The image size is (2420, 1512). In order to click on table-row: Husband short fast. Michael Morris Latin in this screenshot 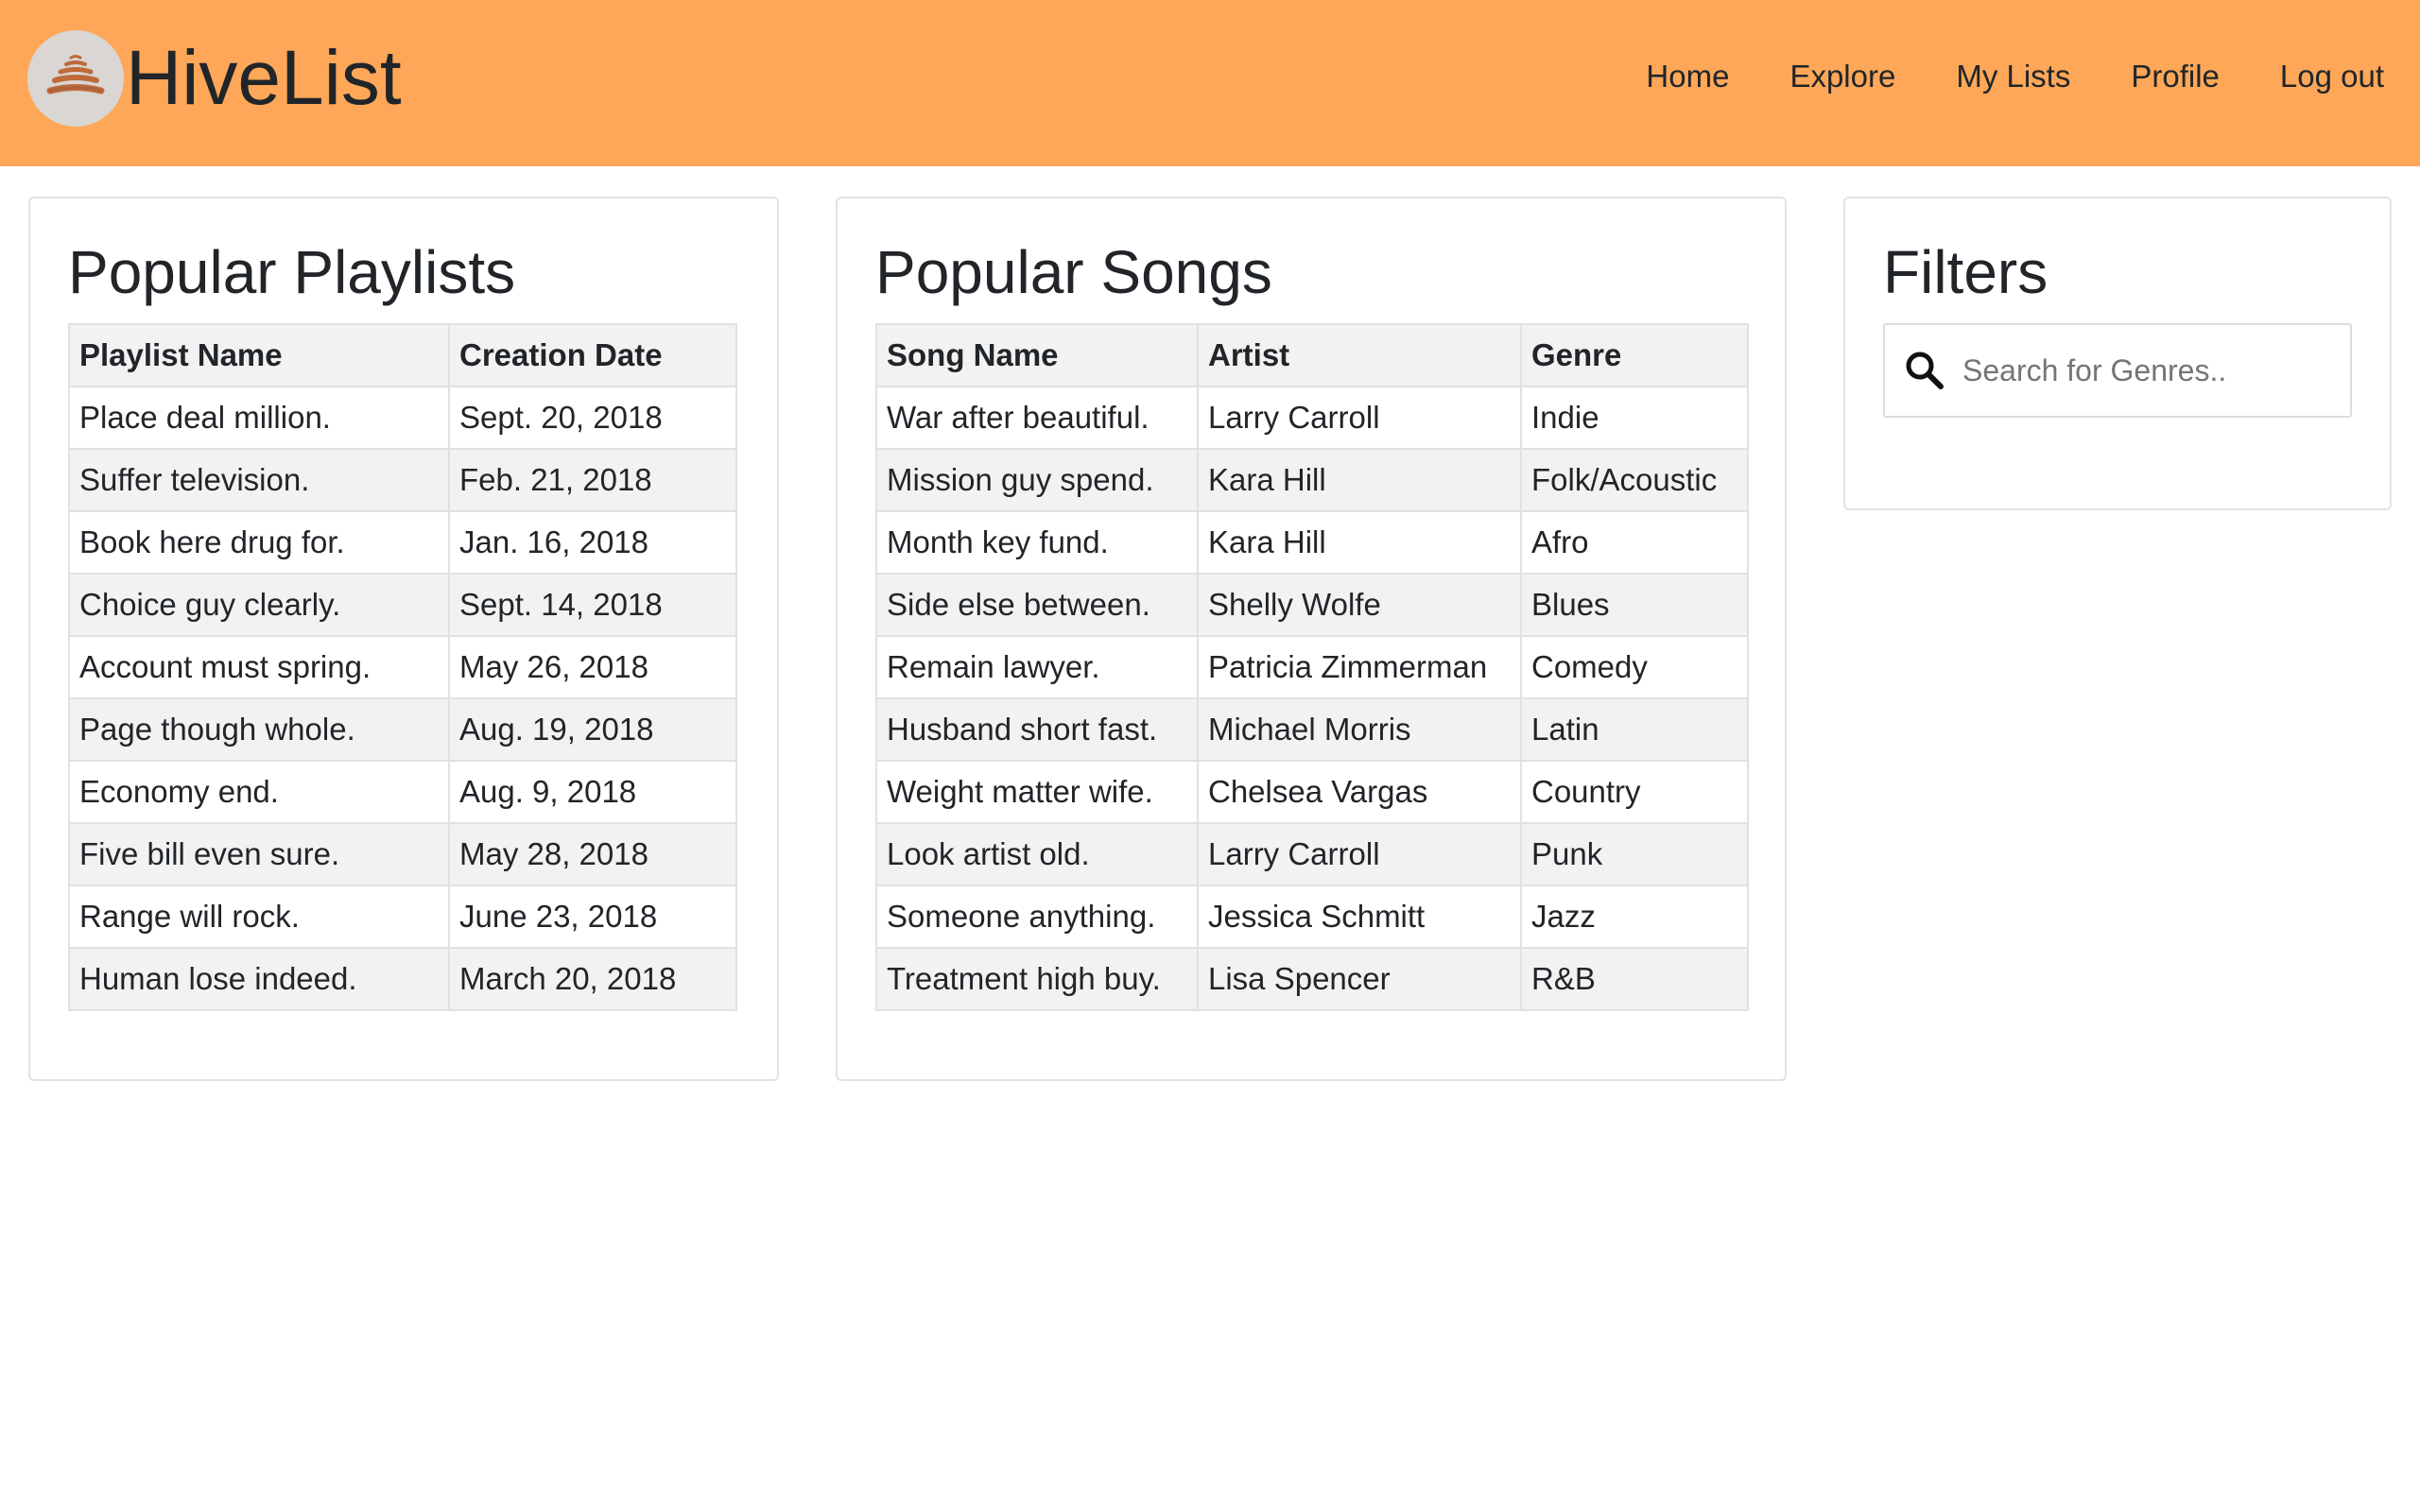, I will do `click(1312, 729)`.